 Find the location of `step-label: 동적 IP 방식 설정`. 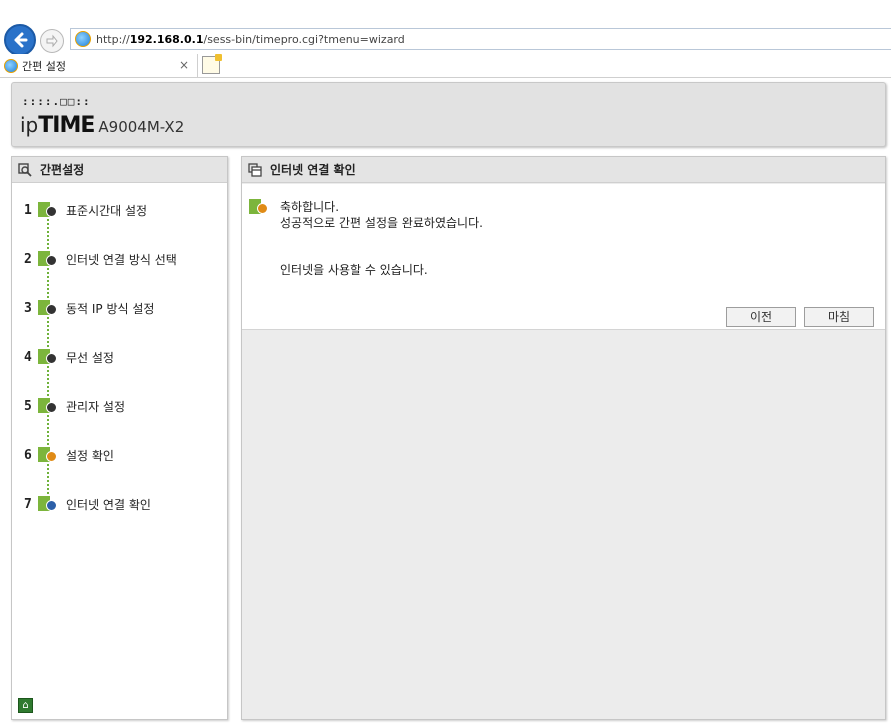

step-label: 동적 IP 방식 설정 is located at coordinates (110, 308).